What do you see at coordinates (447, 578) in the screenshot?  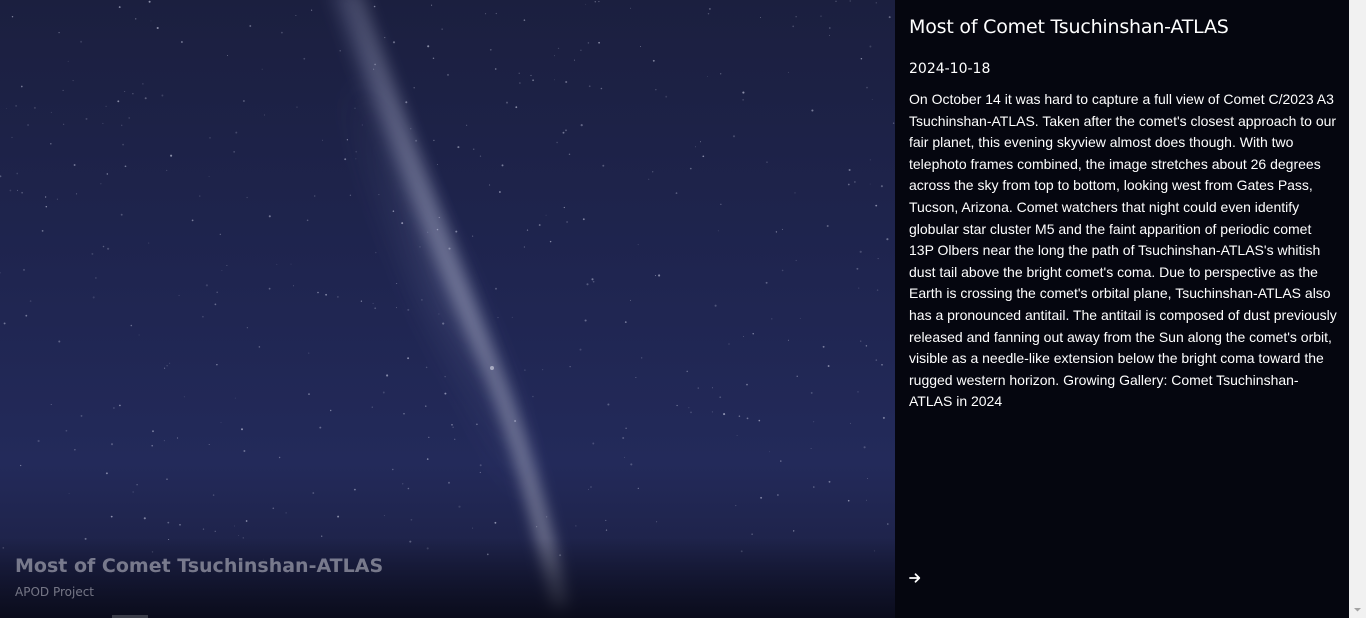 I see `caption-gradient` at bounding box center [447, 578].